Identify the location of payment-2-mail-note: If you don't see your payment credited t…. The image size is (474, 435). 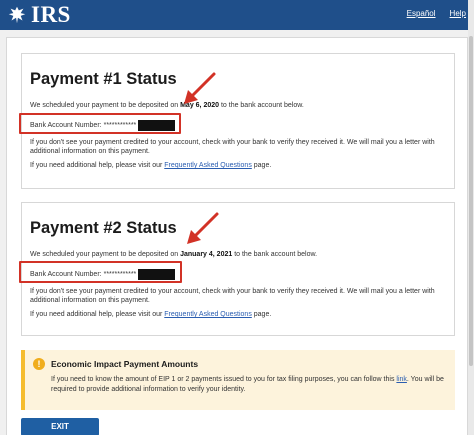
(232, 296).